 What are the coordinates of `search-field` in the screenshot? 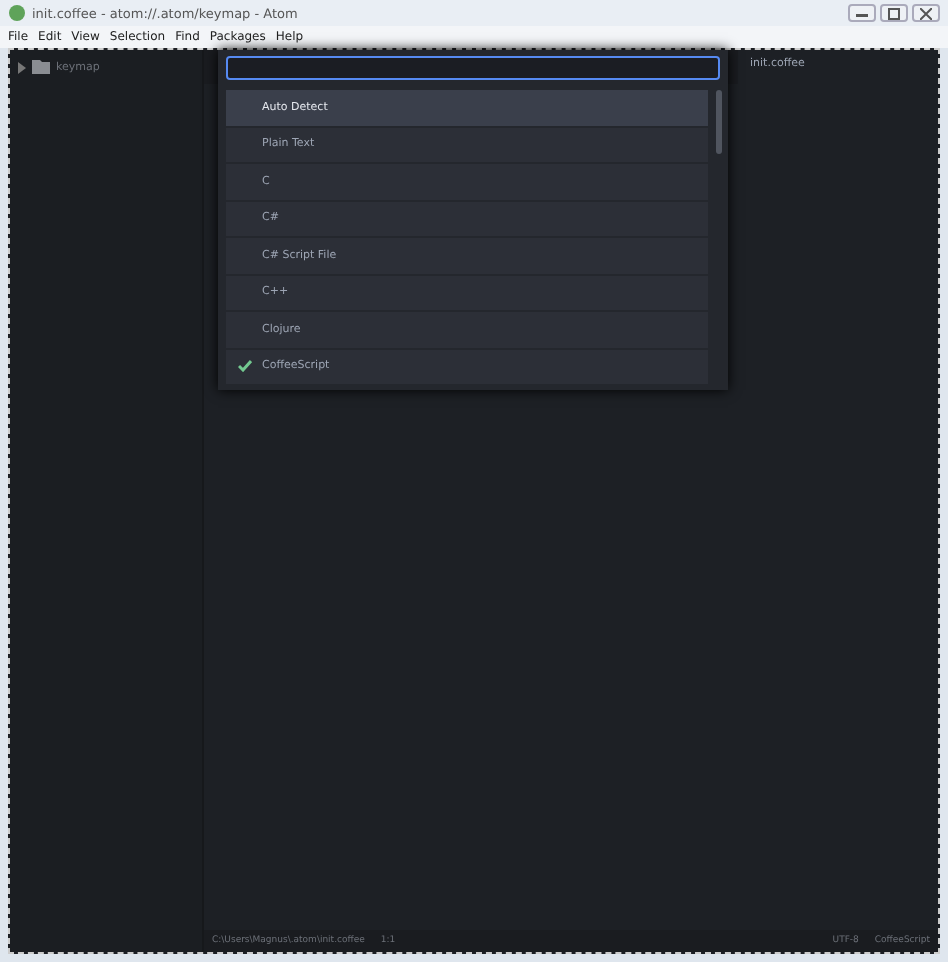 It's located at (473, 68).